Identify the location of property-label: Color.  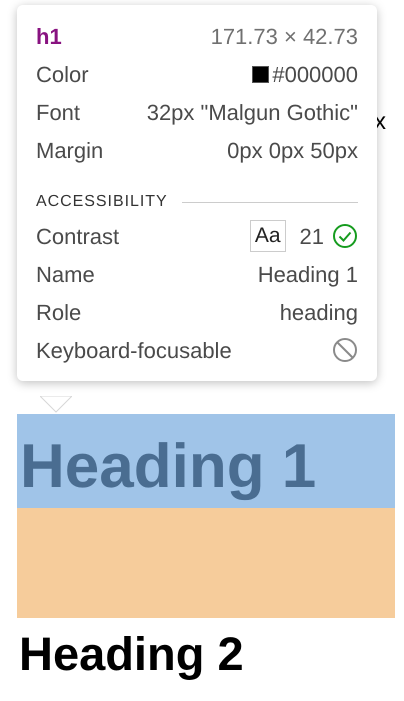
(62, 74).